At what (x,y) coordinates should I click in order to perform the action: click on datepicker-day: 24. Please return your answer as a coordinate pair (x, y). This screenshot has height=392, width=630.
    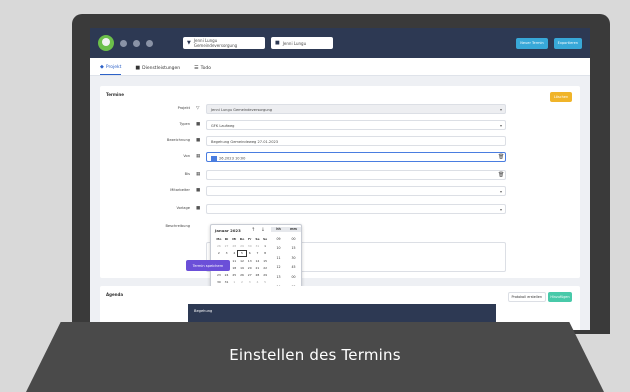
    Looking at the image, I should click on (227, 275).